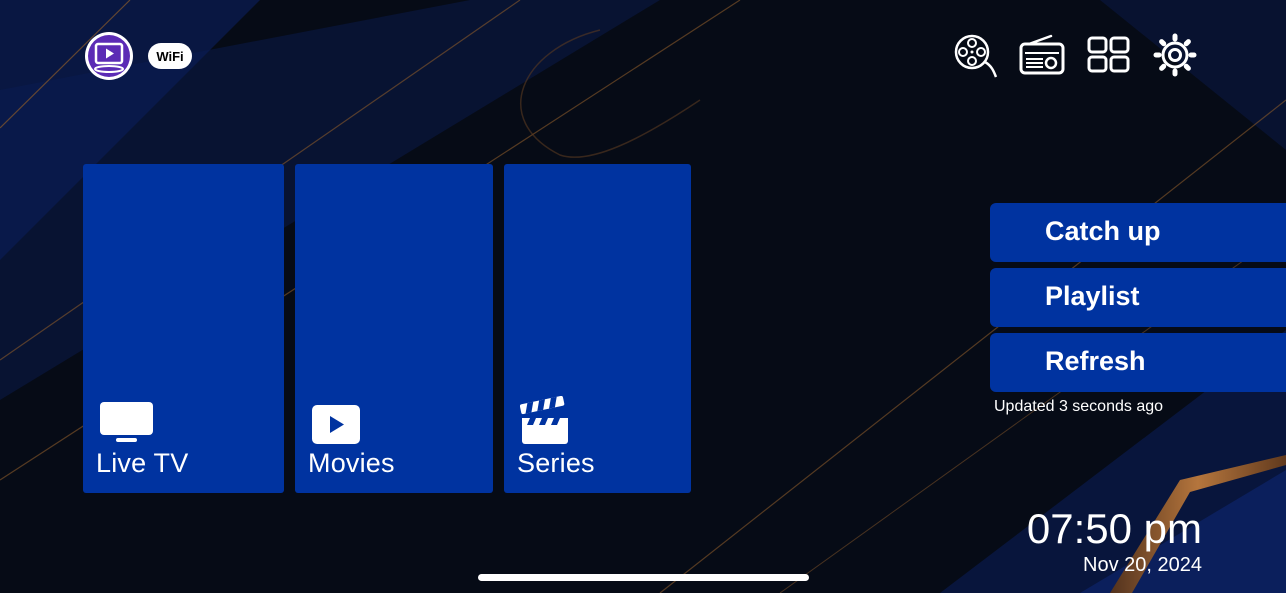 This screenshot has height=593, width=1286. Describe the element at coordinates (126, 422) in the screenshot. I see `tv-icon` at that location.